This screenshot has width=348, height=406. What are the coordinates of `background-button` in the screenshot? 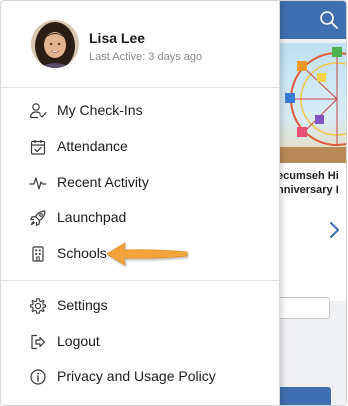 It's located at (305, 396).